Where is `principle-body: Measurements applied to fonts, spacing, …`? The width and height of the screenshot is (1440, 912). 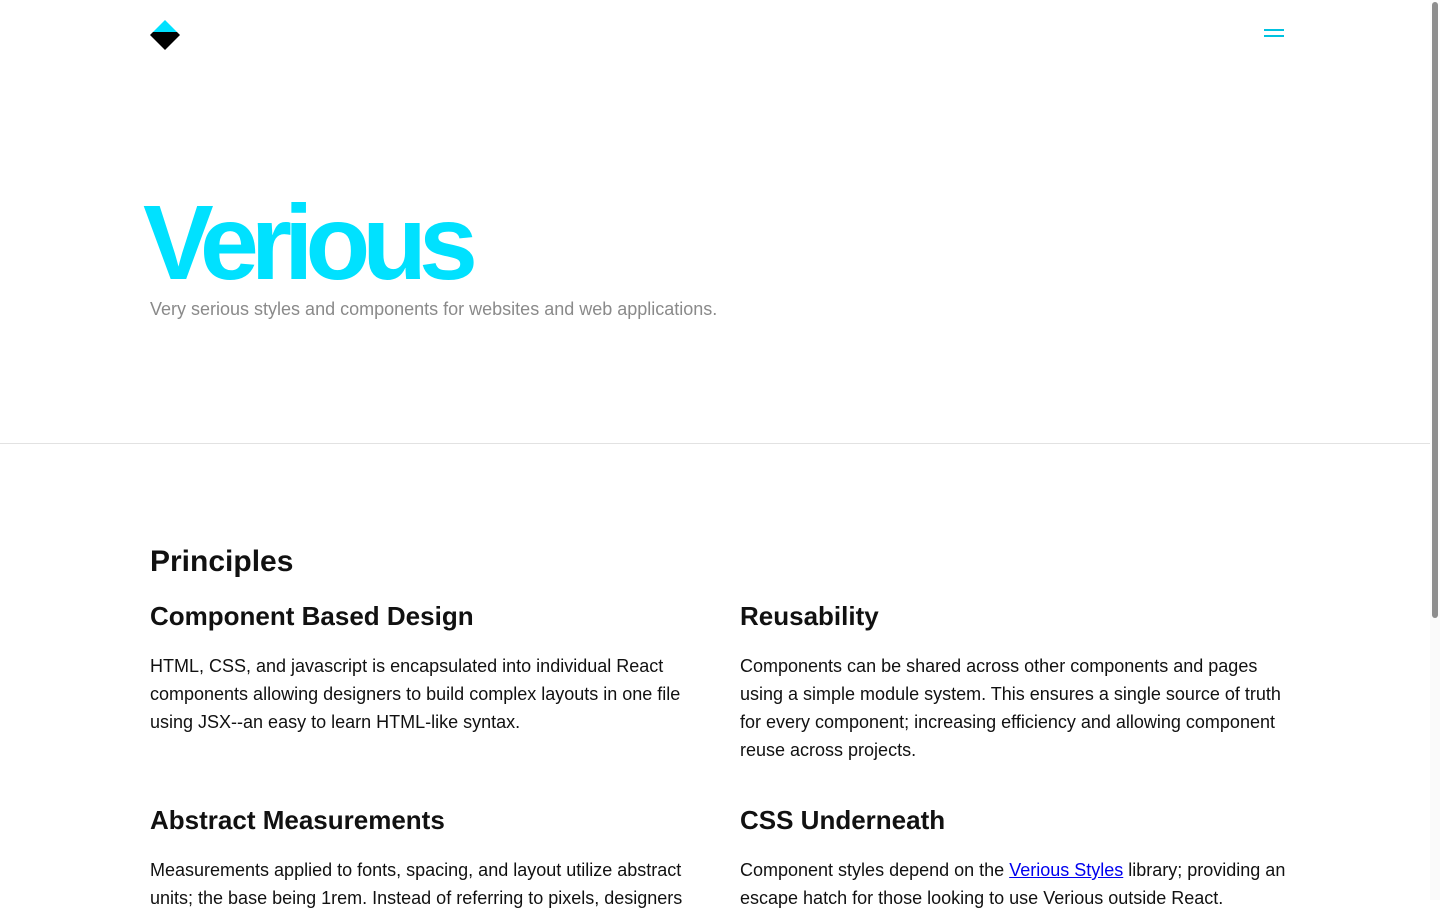 principle-body: Measurements applied to fonts, spacing, … is located at coordinates (416, 884).